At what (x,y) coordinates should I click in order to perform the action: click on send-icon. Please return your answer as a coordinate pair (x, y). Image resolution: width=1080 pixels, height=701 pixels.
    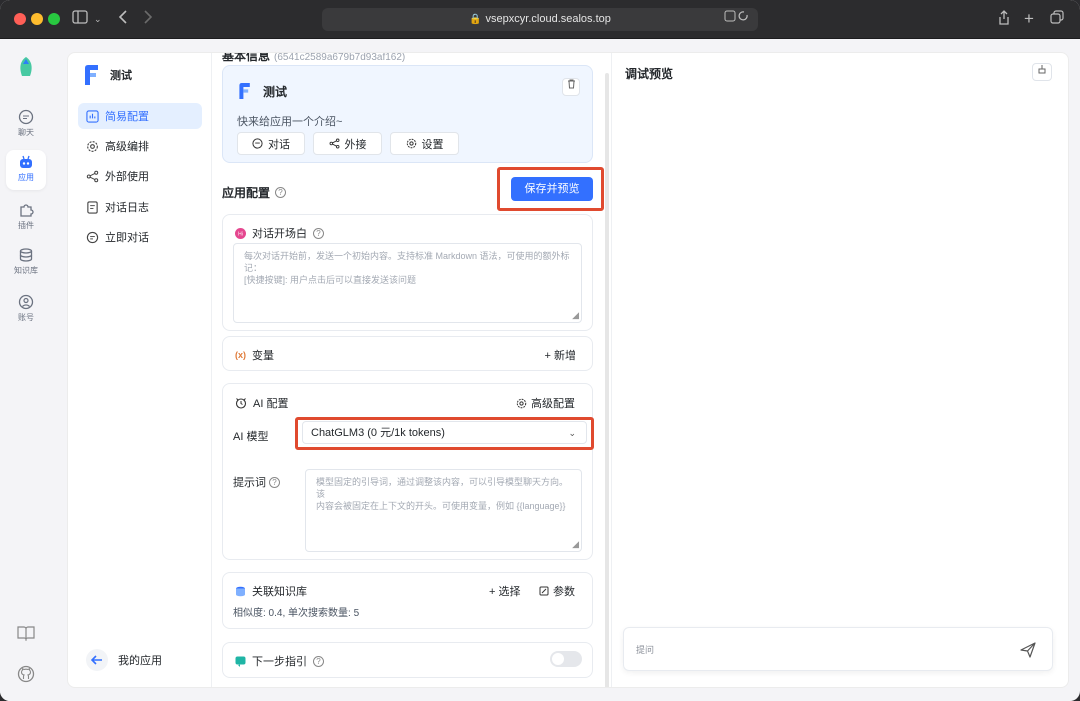
    Looking at the image, I should click on (1028, 650).